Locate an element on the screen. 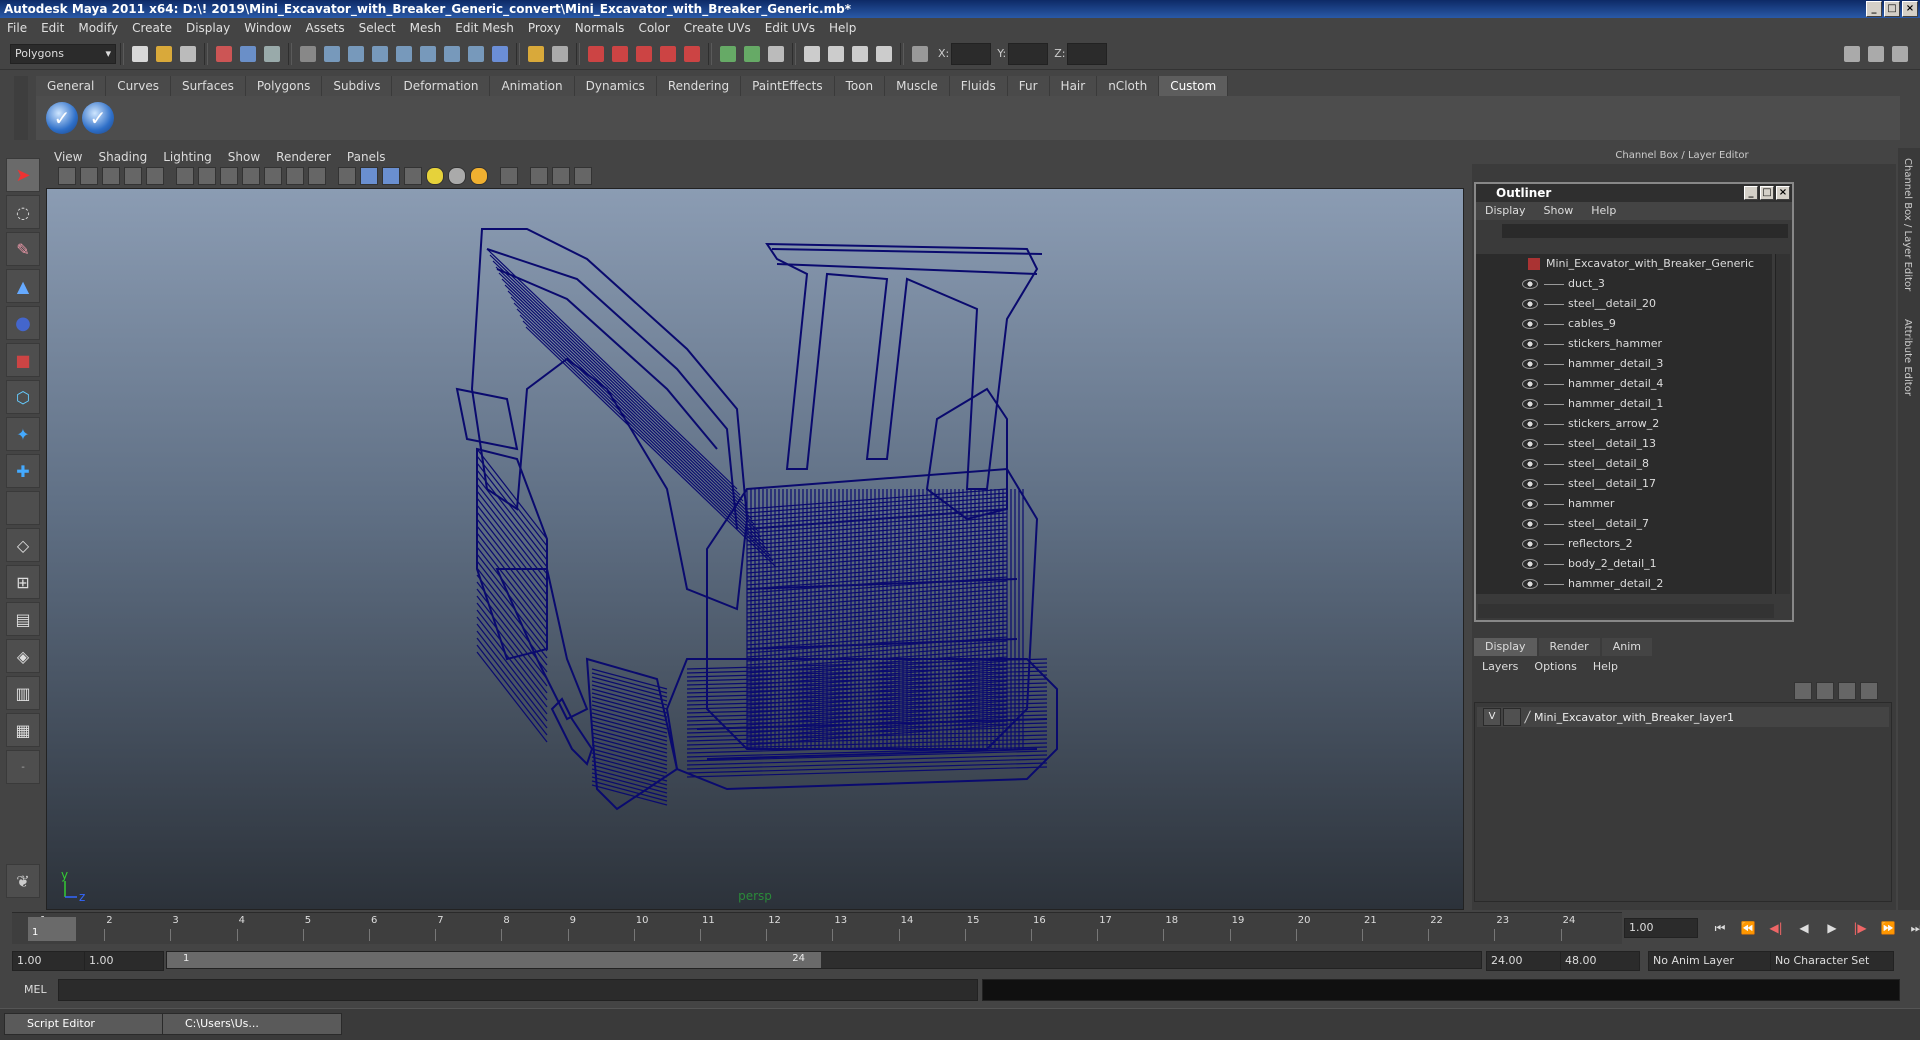 This screenshot has height=1040, width=1920. film-gate-icon is located at coordinates (207, 176).